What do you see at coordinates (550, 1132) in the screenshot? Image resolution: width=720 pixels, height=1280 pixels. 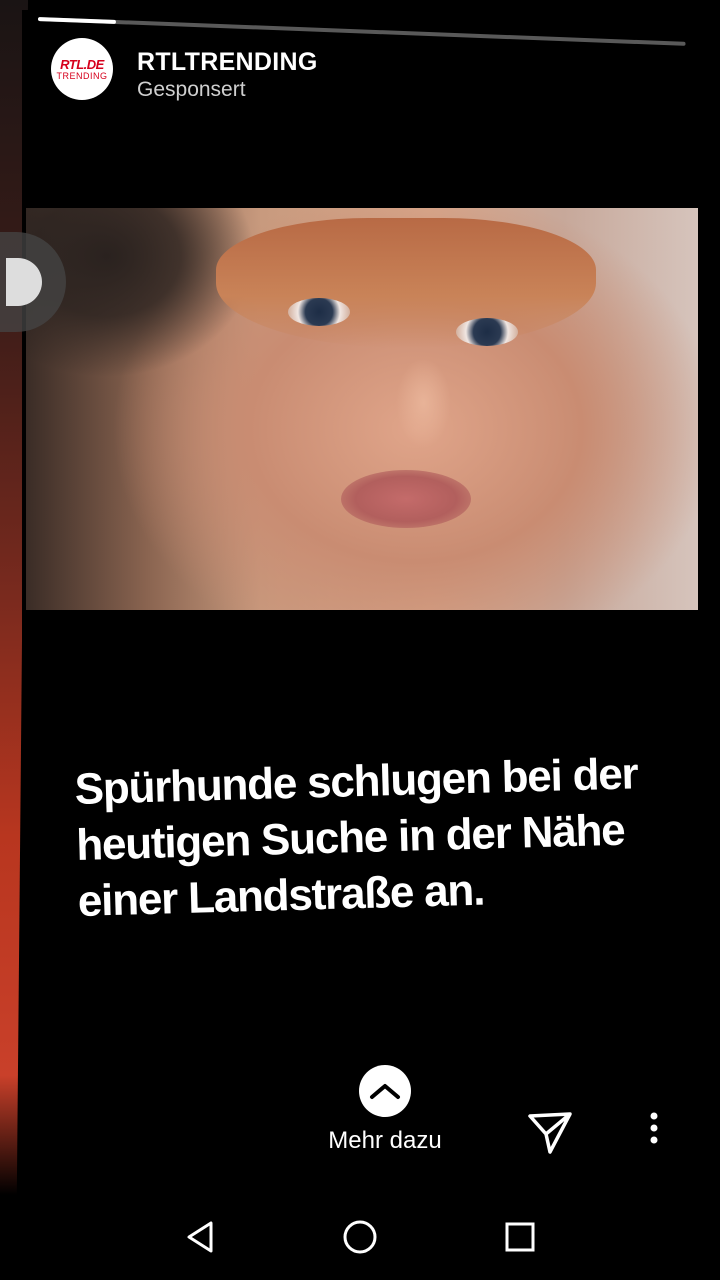 I see `send-icon` at bounding box center [550, 1132].